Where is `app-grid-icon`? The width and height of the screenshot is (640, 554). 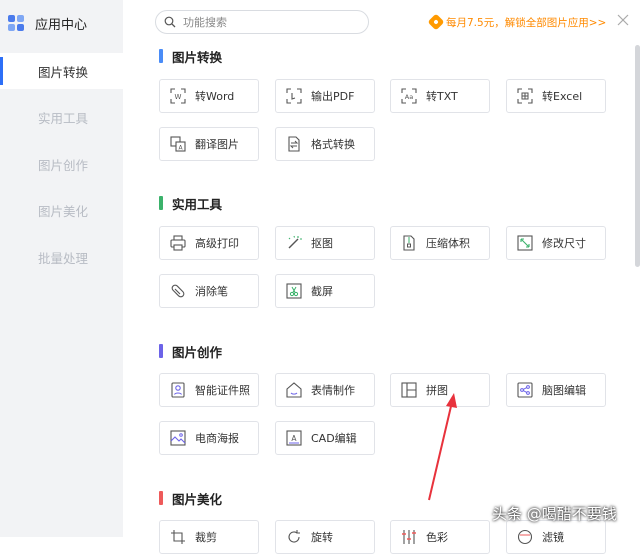 app-grid-icon is located at coordinates (16, 23).